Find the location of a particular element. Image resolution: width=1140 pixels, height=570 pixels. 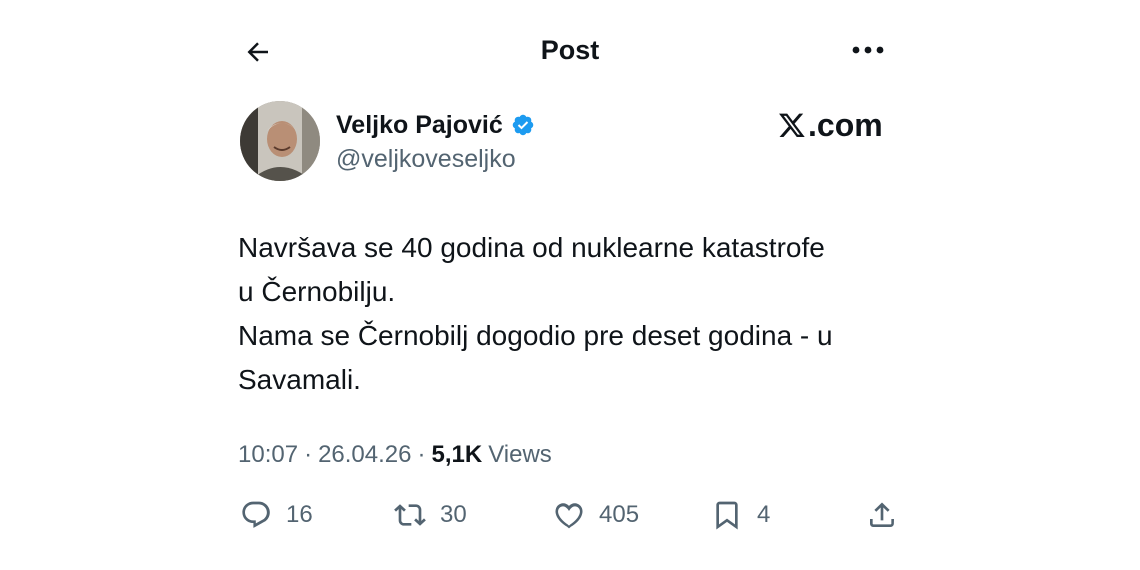

more-options-button is located at coordinates (868, 50).